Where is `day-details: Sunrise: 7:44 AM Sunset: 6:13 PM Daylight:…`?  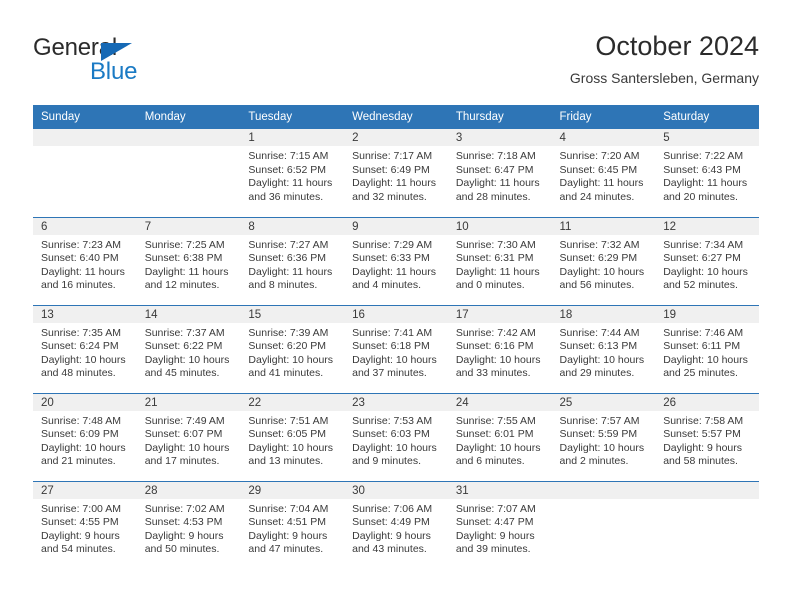 day-details: Sunrise: 7:44 AM Sunset: 6:13 PM Daylight:… is located at coordinates (604, 352).